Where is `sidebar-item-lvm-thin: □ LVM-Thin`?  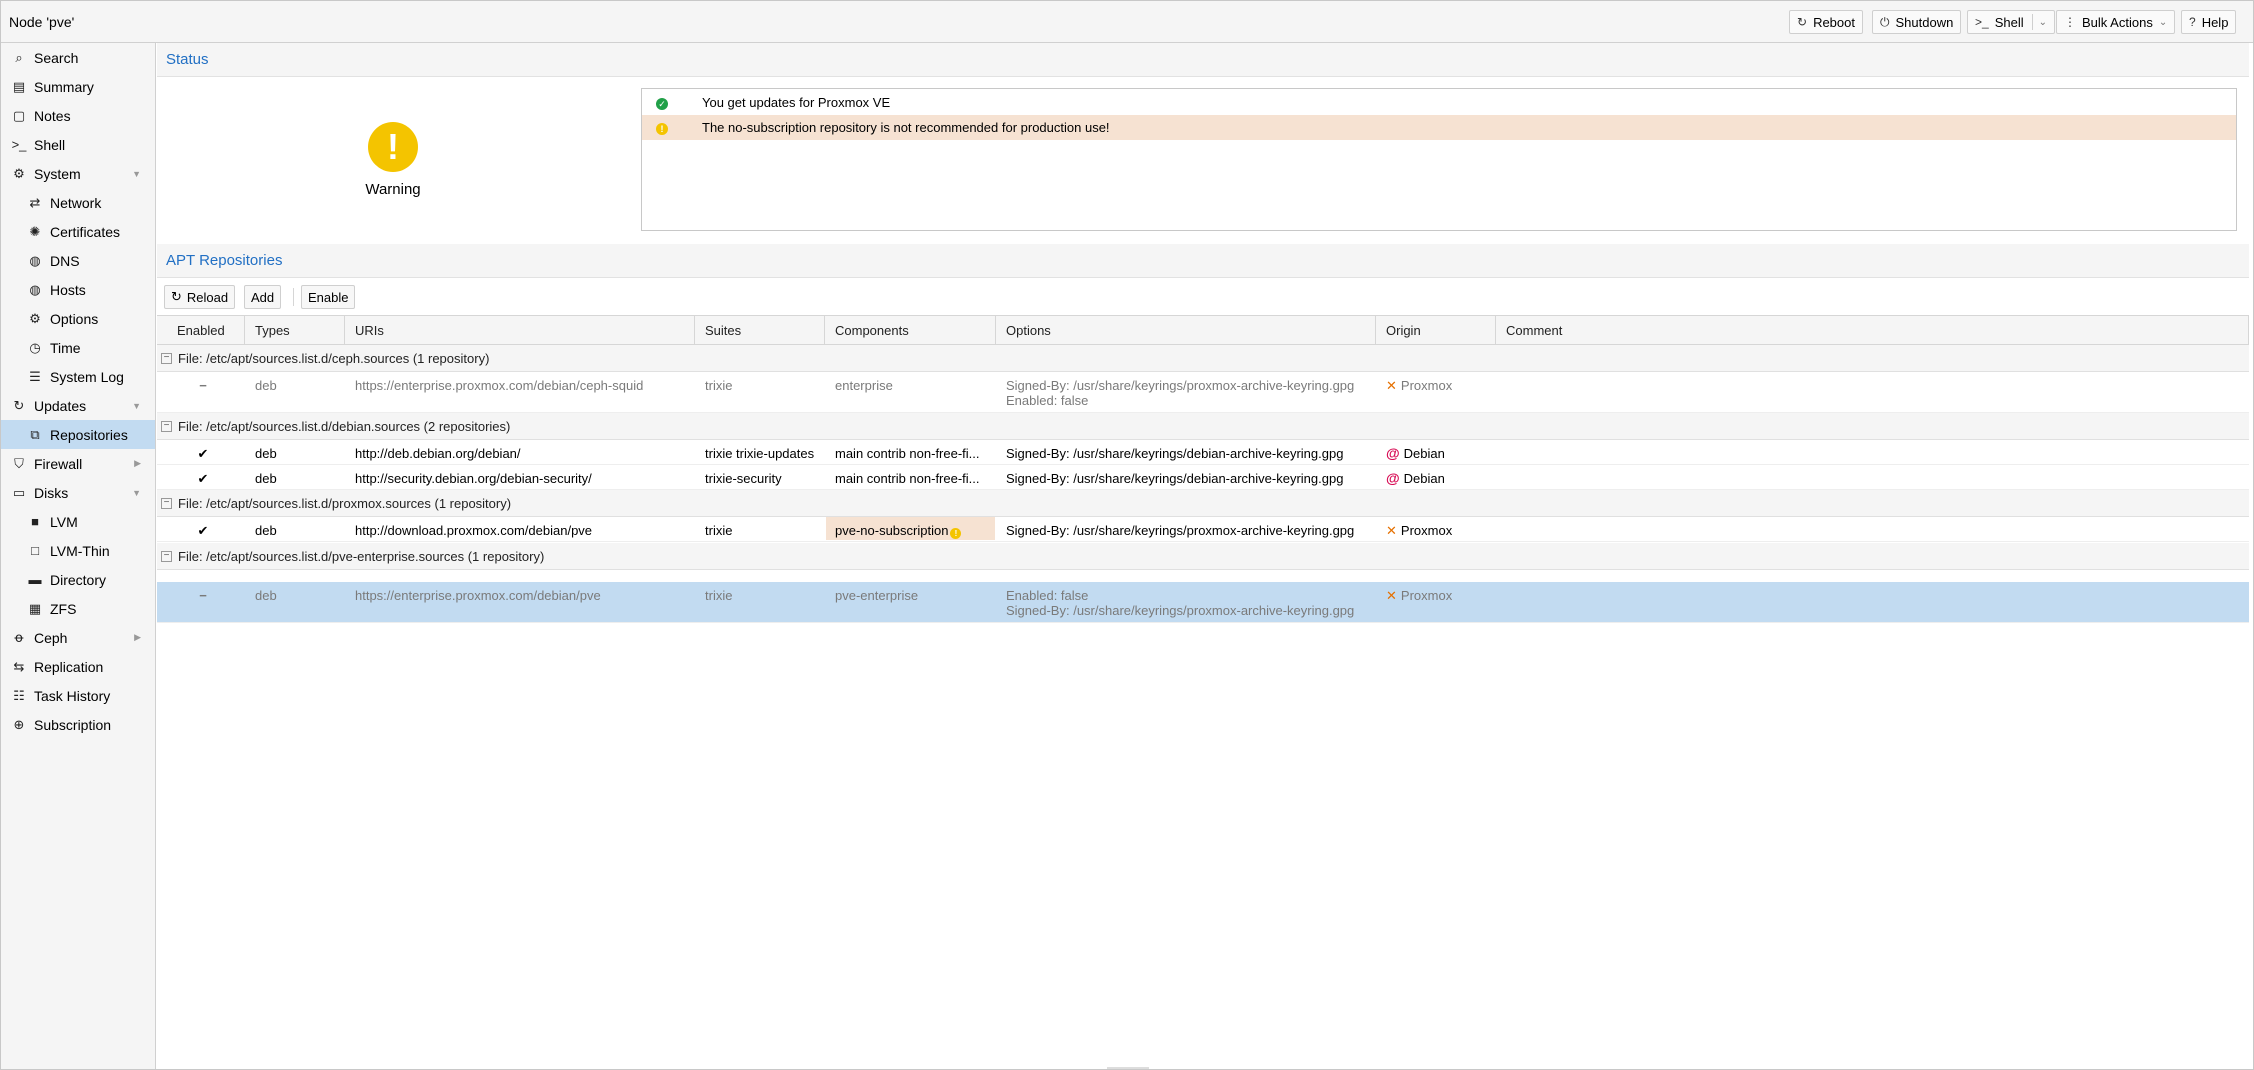
sidebar-item-lvm-thin: □ LVM-Thin is located at coordinates (78, 550).